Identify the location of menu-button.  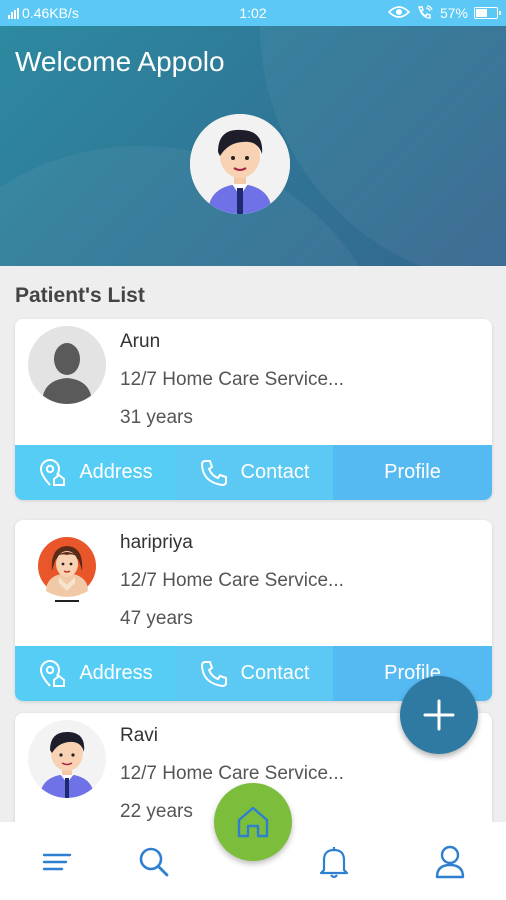
(57, 862).